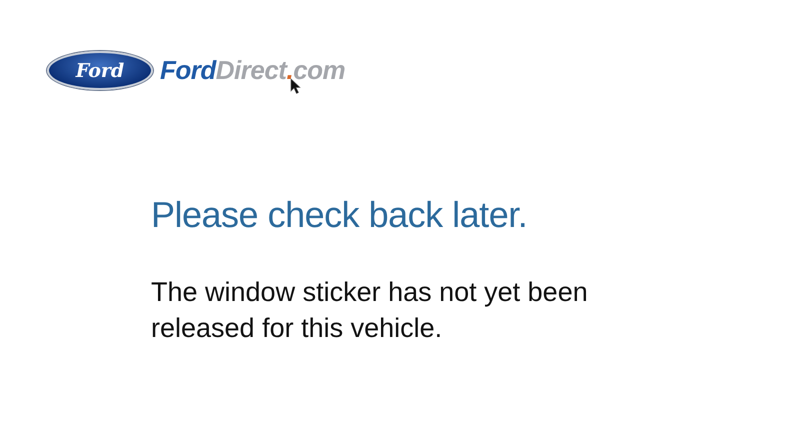  I want to click on site-wordmark: FordDirect.com, so click(253, 70).